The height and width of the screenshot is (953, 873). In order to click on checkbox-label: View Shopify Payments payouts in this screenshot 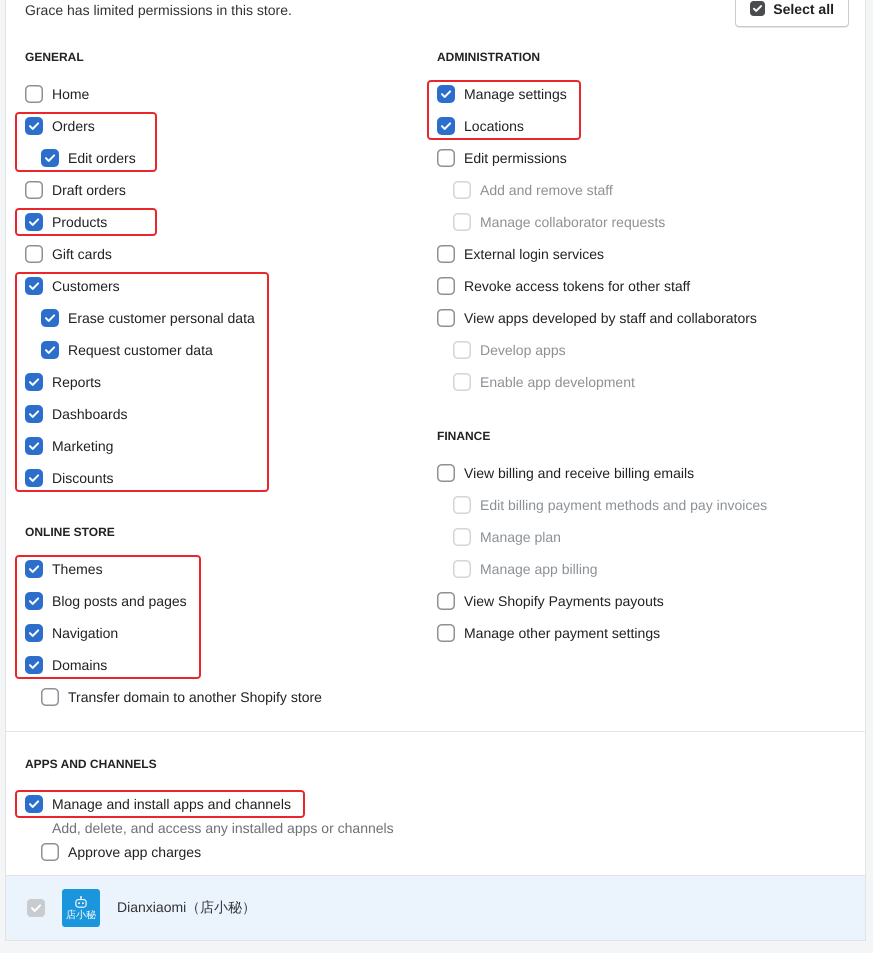, I will do `click(564, 601)`.